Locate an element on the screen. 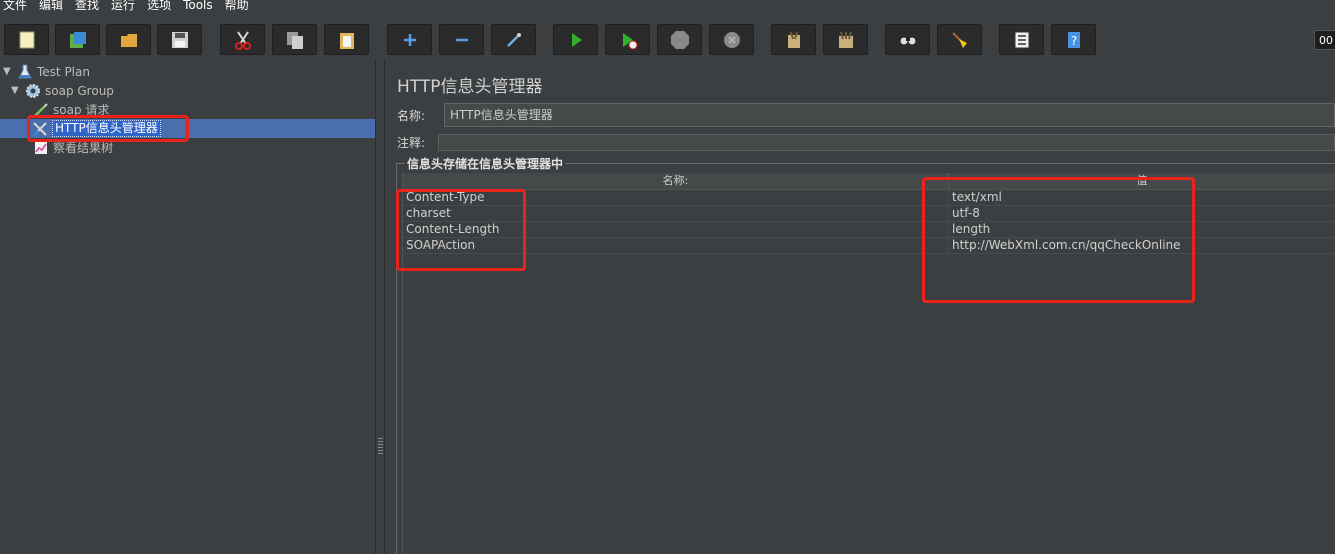 The width and height of the screenshot is (1335, 554). shutdown-icon is located at coordinates (731, 39).